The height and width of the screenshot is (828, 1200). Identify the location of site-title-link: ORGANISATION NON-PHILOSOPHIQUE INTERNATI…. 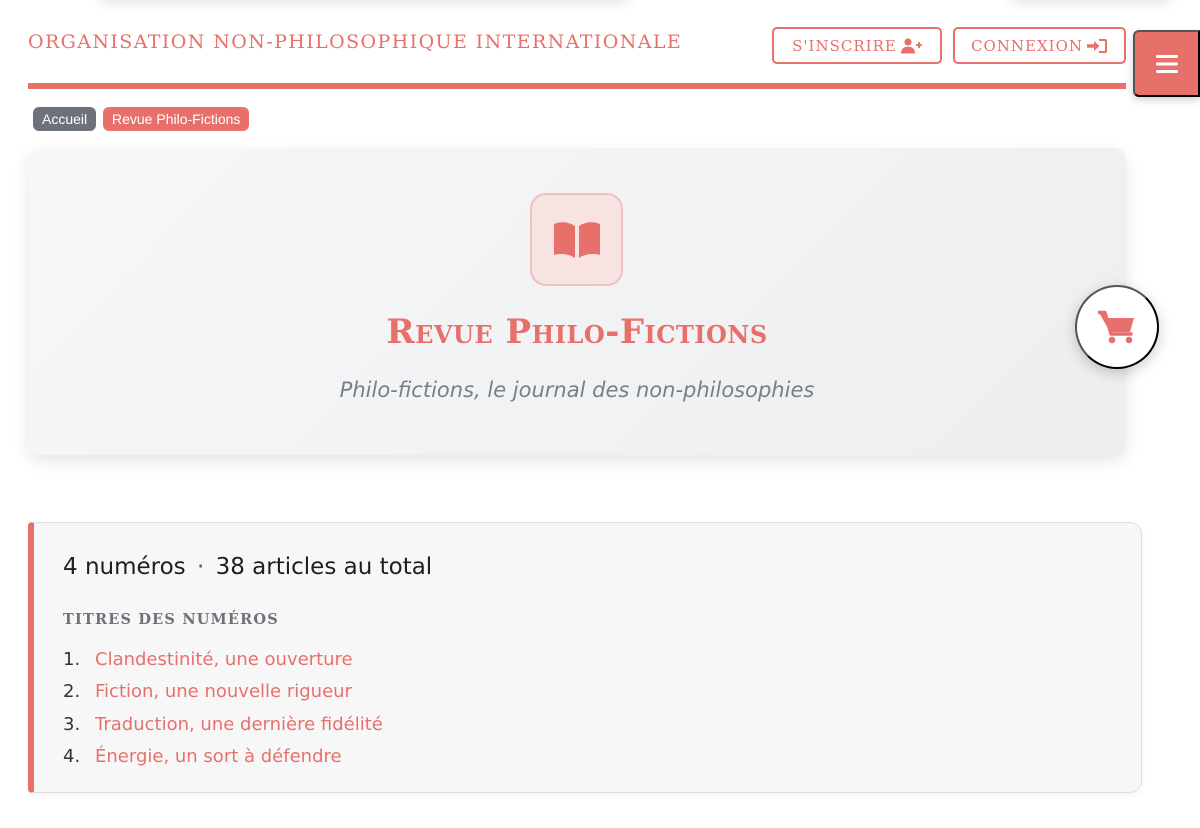
(355, 42).